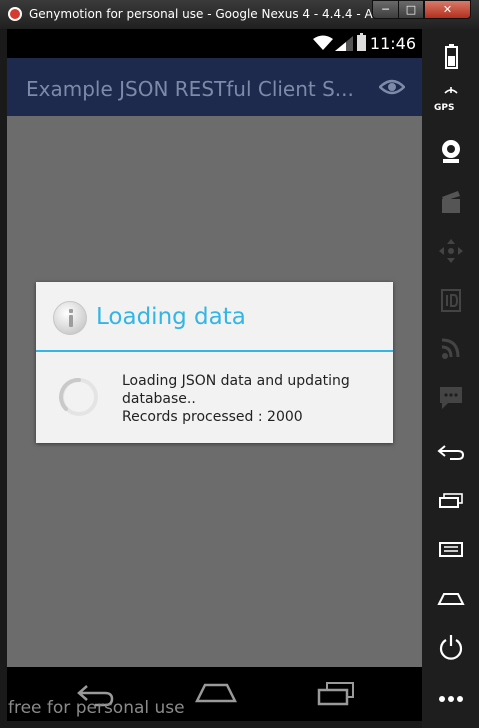 This screenshot has height=728, width=479. I want to click on battery-widget-button, so click(450, 58).